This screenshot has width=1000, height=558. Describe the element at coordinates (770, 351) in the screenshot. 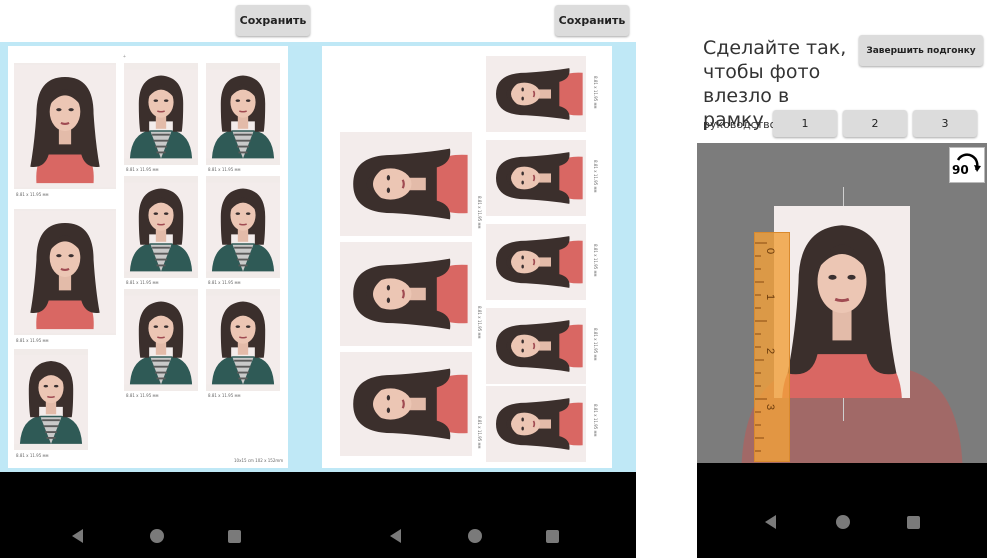

I see `ruler-tick-2: 2` at that location.